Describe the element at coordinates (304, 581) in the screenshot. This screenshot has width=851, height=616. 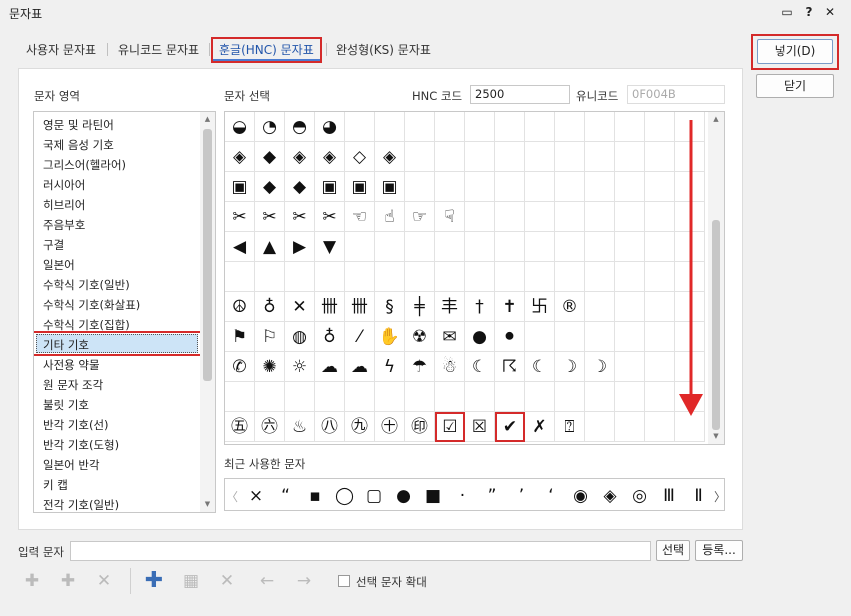
I see `move-right-icon: →` at that location.